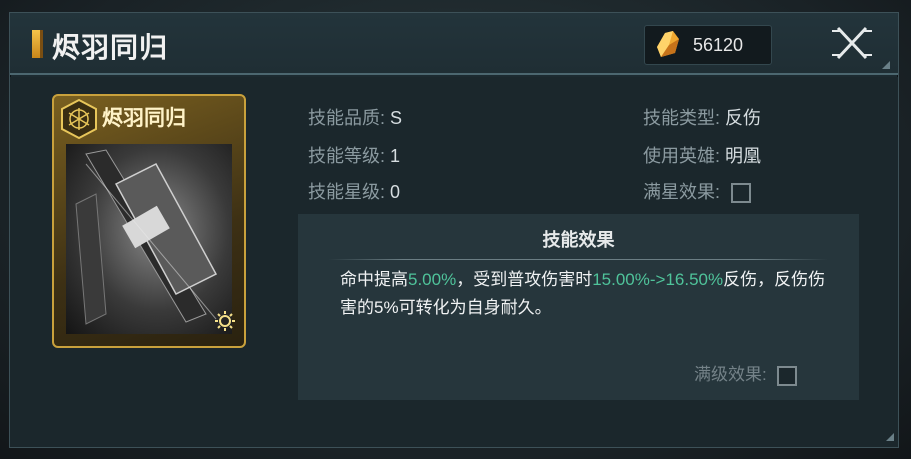 Image resolution: width=911 pixels, height=459 pixels. Describe the element at coordinates (454, 44) in the screenshot. I see `header: 烬羽同归 56120` at that location.